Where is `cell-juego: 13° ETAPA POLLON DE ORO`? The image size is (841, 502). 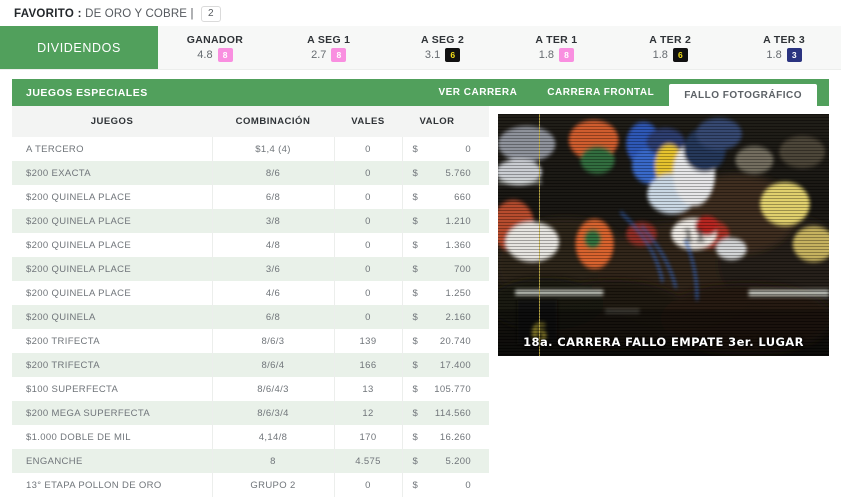
cell-juego: 13° ETAPA POLLON DE ORO is located at coordinates (94, 485).